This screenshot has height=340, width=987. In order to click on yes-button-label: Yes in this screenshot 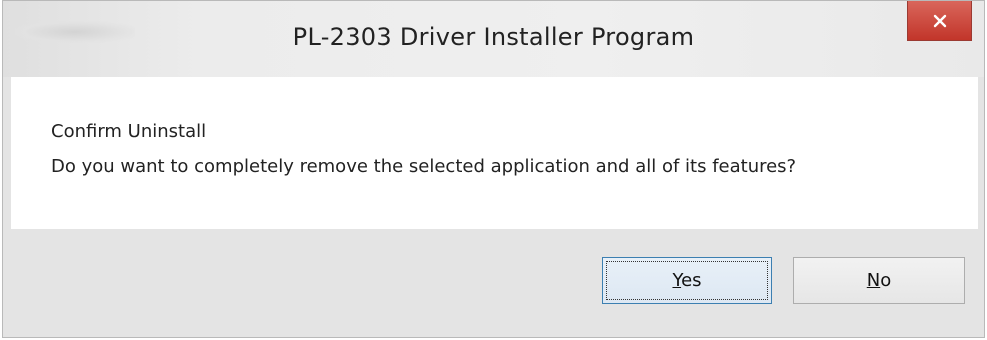, I will do `click(687, 280)`.